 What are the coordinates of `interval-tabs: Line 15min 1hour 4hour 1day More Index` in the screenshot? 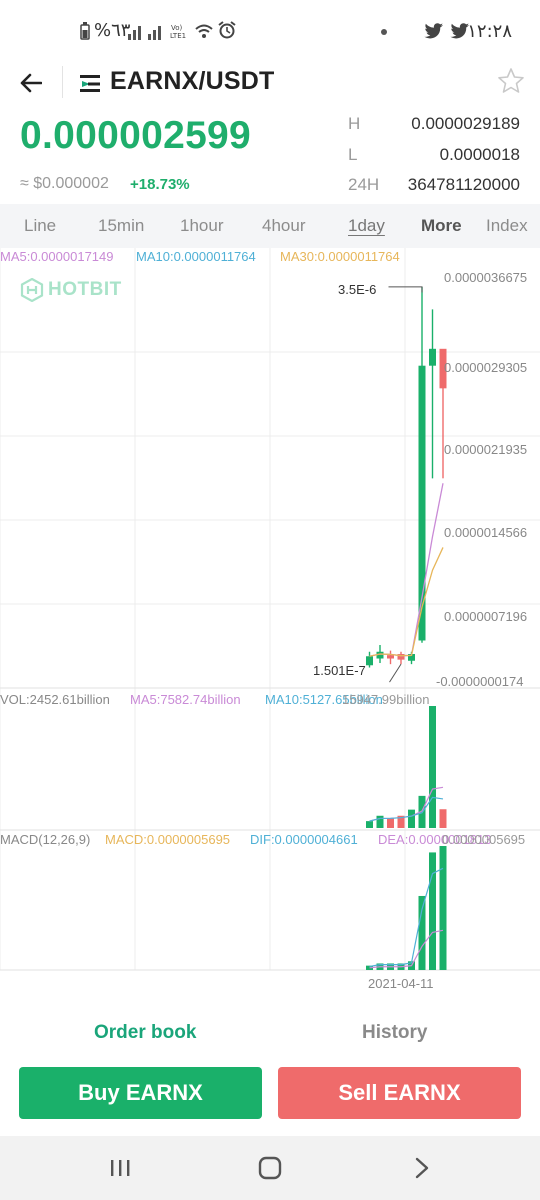 It's located at (270, 226).